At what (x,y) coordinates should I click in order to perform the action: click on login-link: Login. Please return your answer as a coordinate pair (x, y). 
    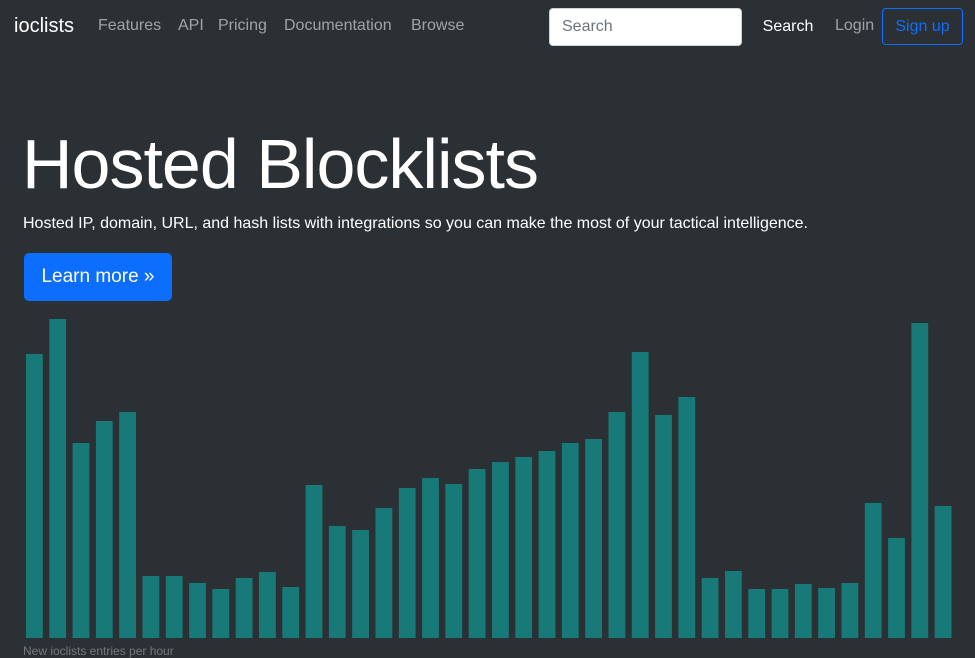
    Looking at the image, I should click on (854, 26).